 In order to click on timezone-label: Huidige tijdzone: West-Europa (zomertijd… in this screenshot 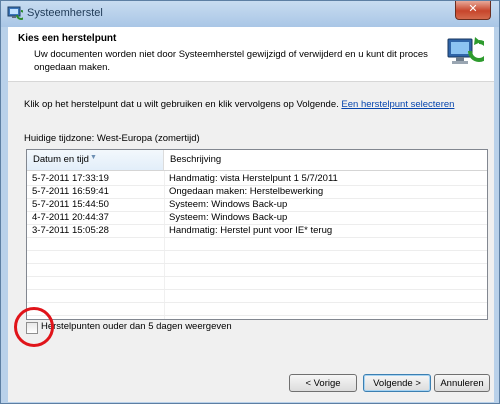, I will do `click(112, 138)`.